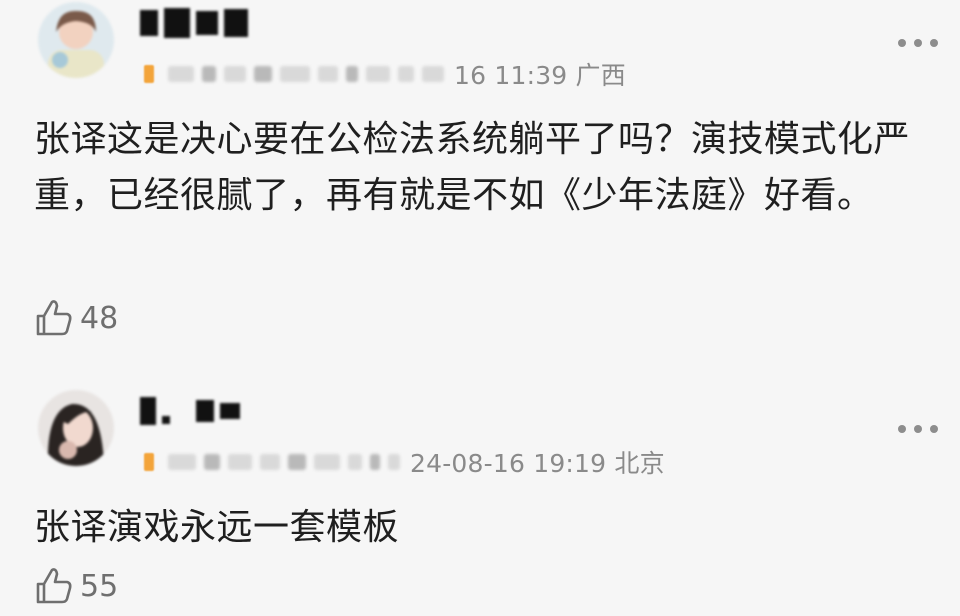  Describe the element at coordinates (537, 463) in the screenshot. I see `comment-time-location: 24-08-16 19:19 北京` at that location.